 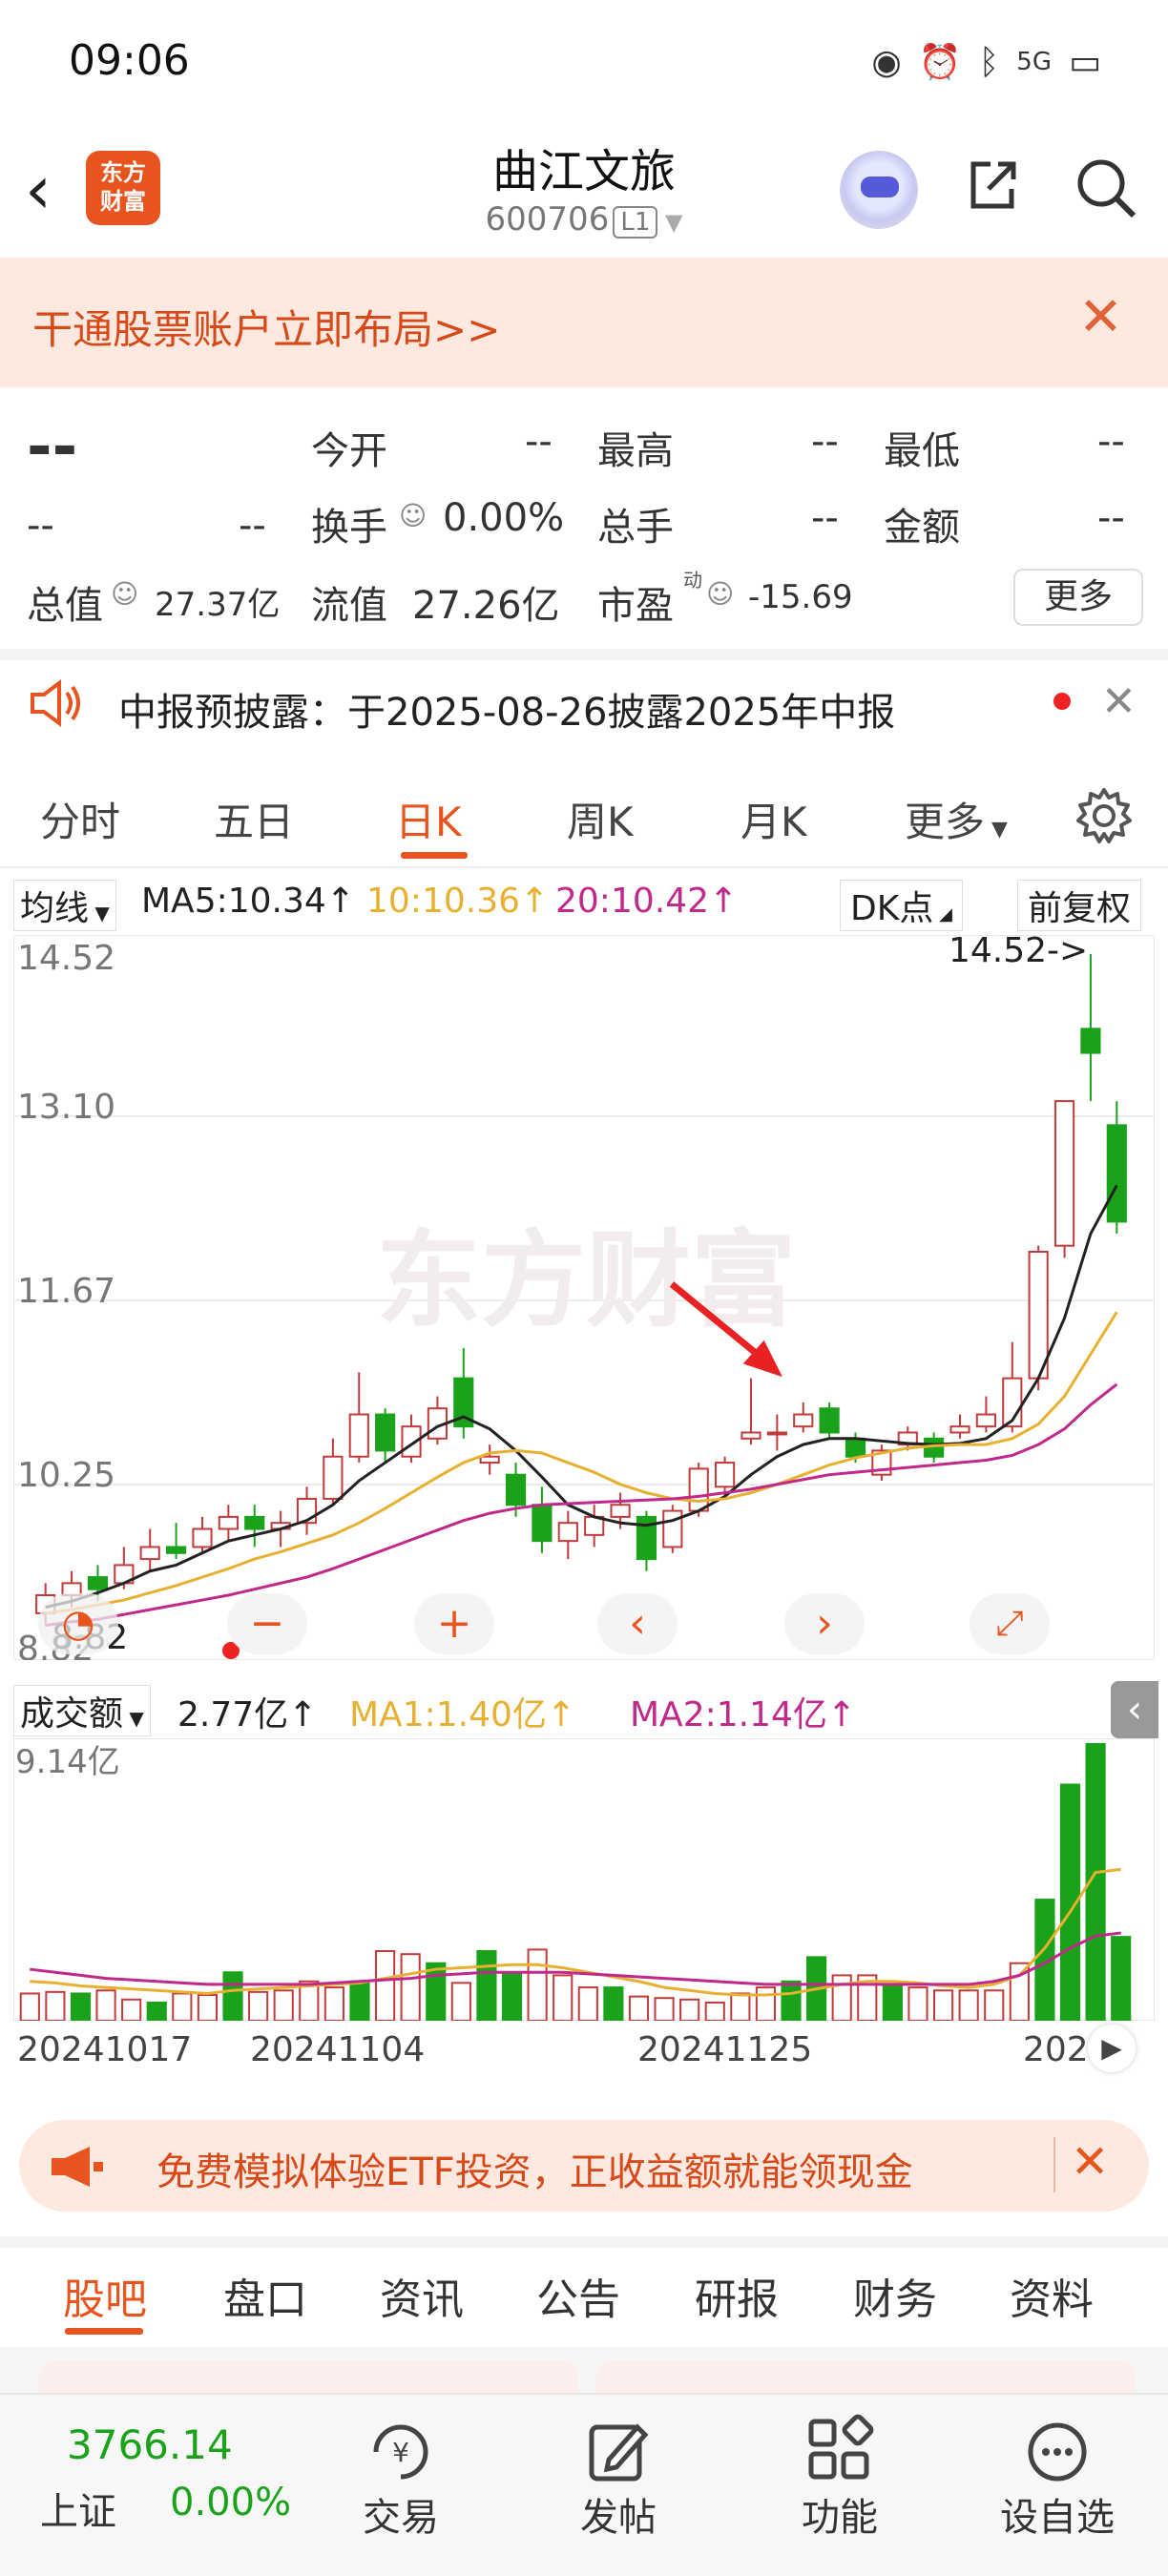 I want to click on ma-selector: 均线 ▼, so click(x=65, y=905).